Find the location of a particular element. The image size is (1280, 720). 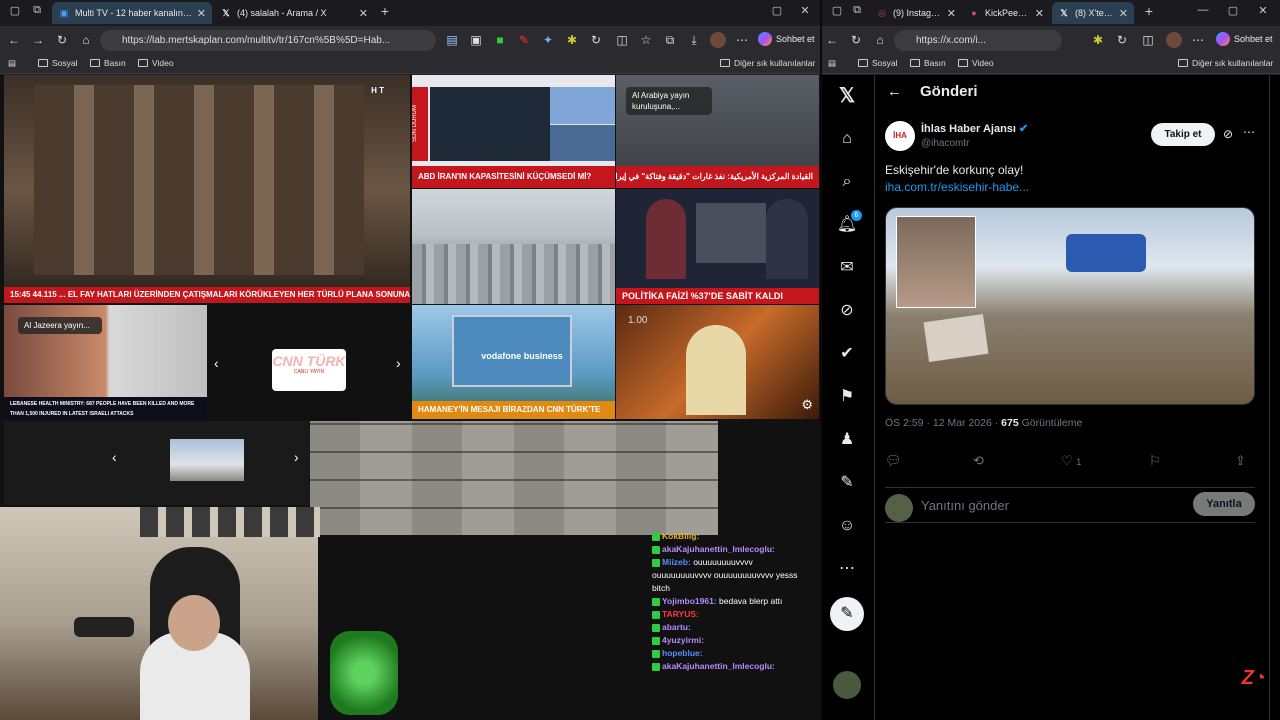

profile-avatar is located at coordinates (1174, 40).